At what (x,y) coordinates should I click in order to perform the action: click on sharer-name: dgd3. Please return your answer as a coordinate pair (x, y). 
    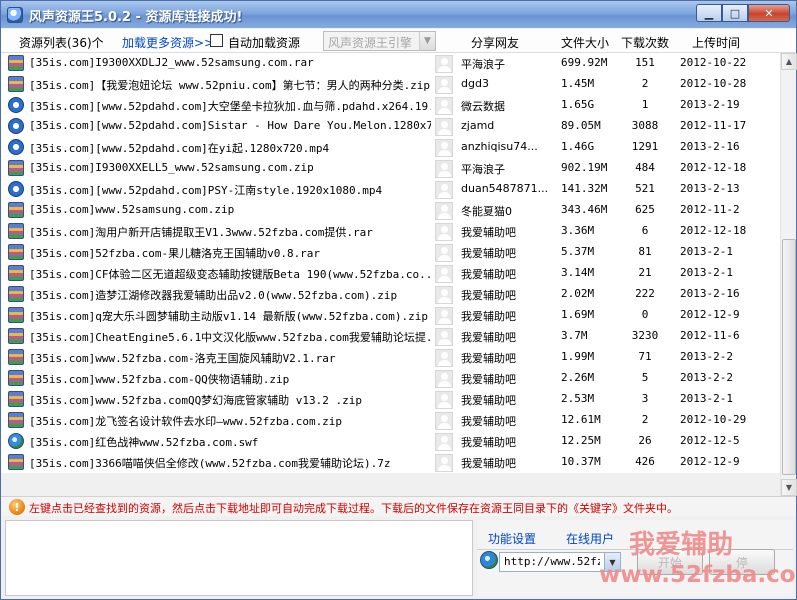
    Looking at the image, I should click on (475, 83).